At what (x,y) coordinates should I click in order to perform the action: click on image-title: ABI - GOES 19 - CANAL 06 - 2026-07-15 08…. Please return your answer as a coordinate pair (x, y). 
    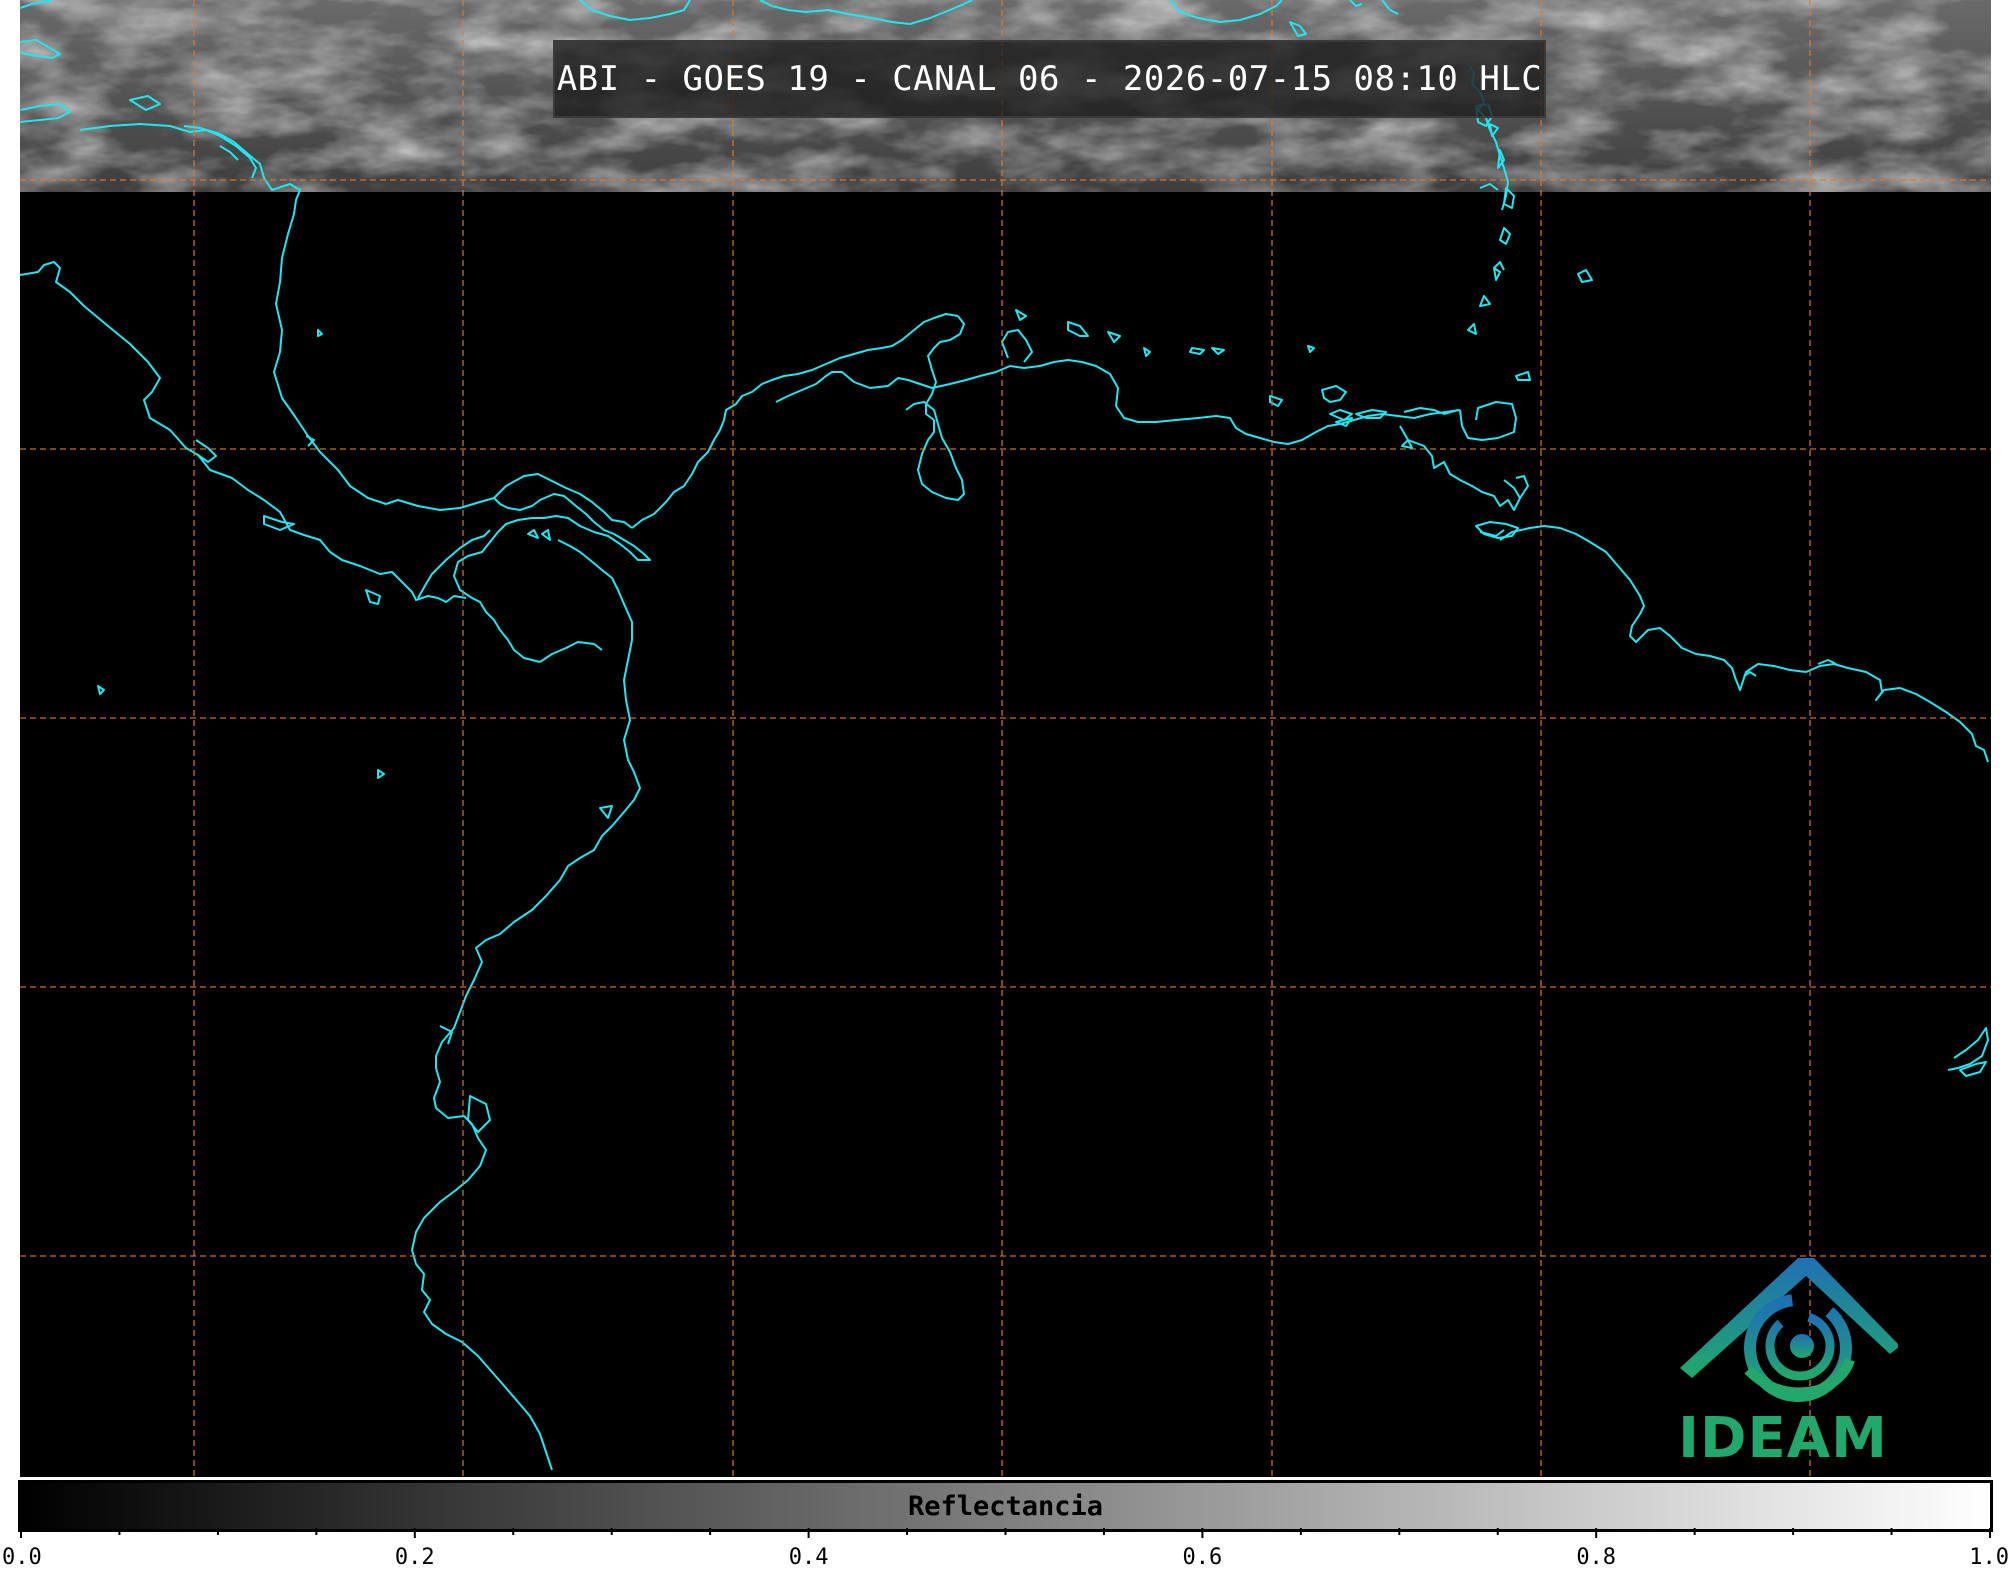
    Looking at the image, I should click on (1049, 79).